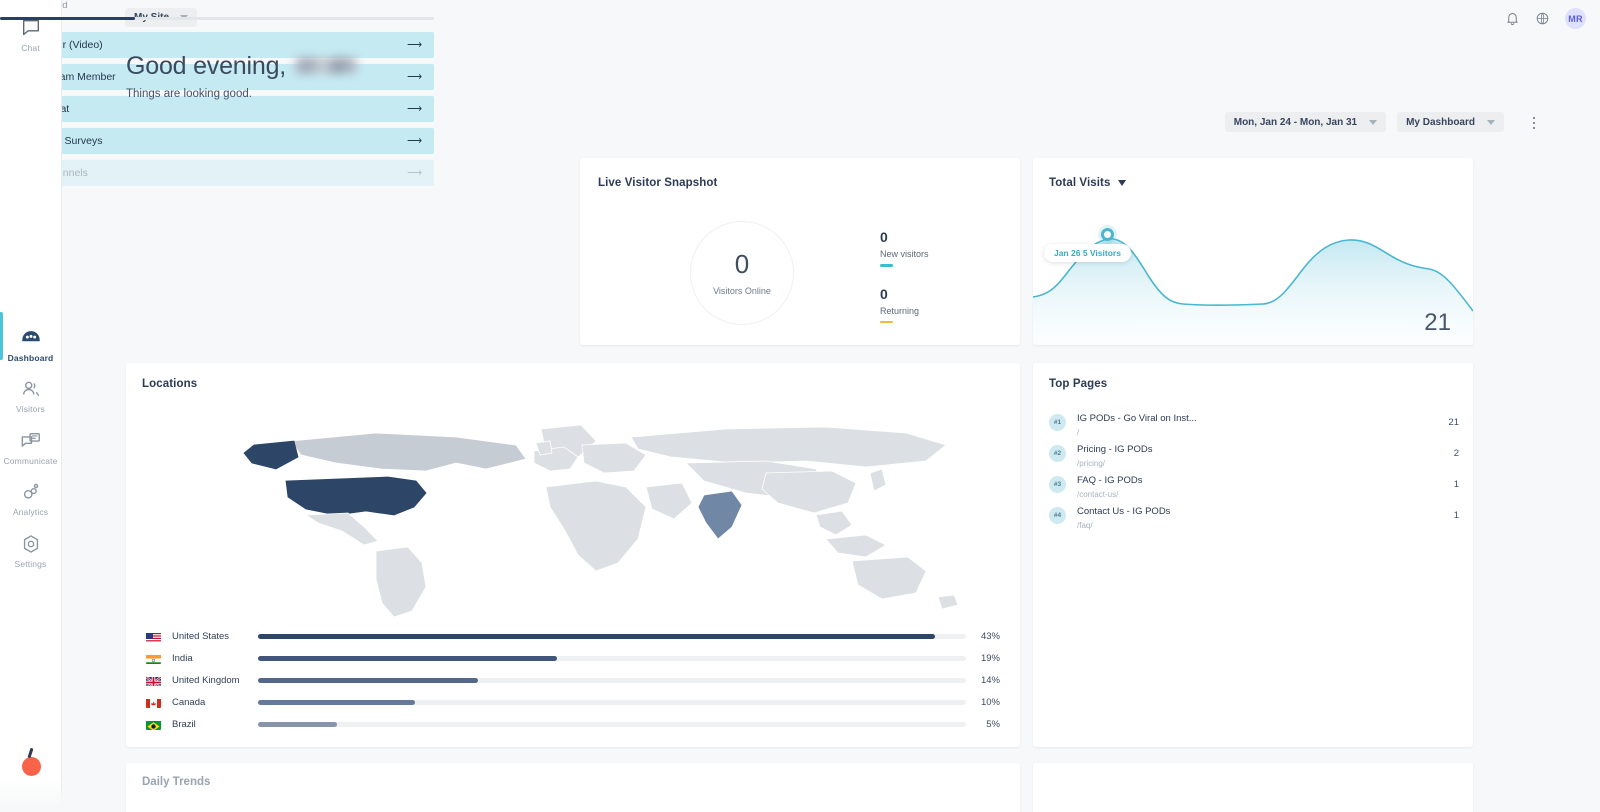  I want to click on snapshot-metrics: 0 New visitors 0 Returning, so click(904, 286).